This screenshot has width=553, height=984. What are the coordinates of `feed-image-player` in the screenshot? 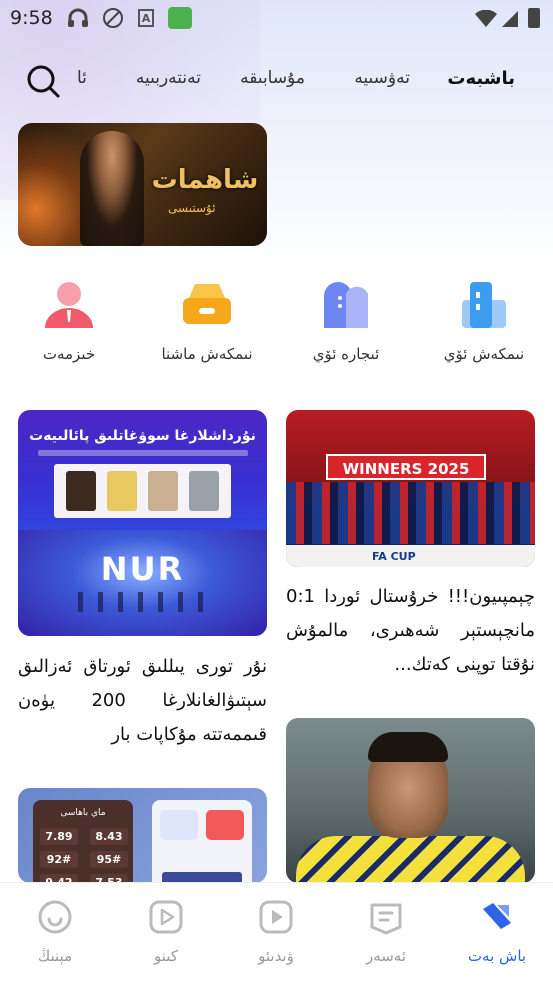 It's located at (410, 800).